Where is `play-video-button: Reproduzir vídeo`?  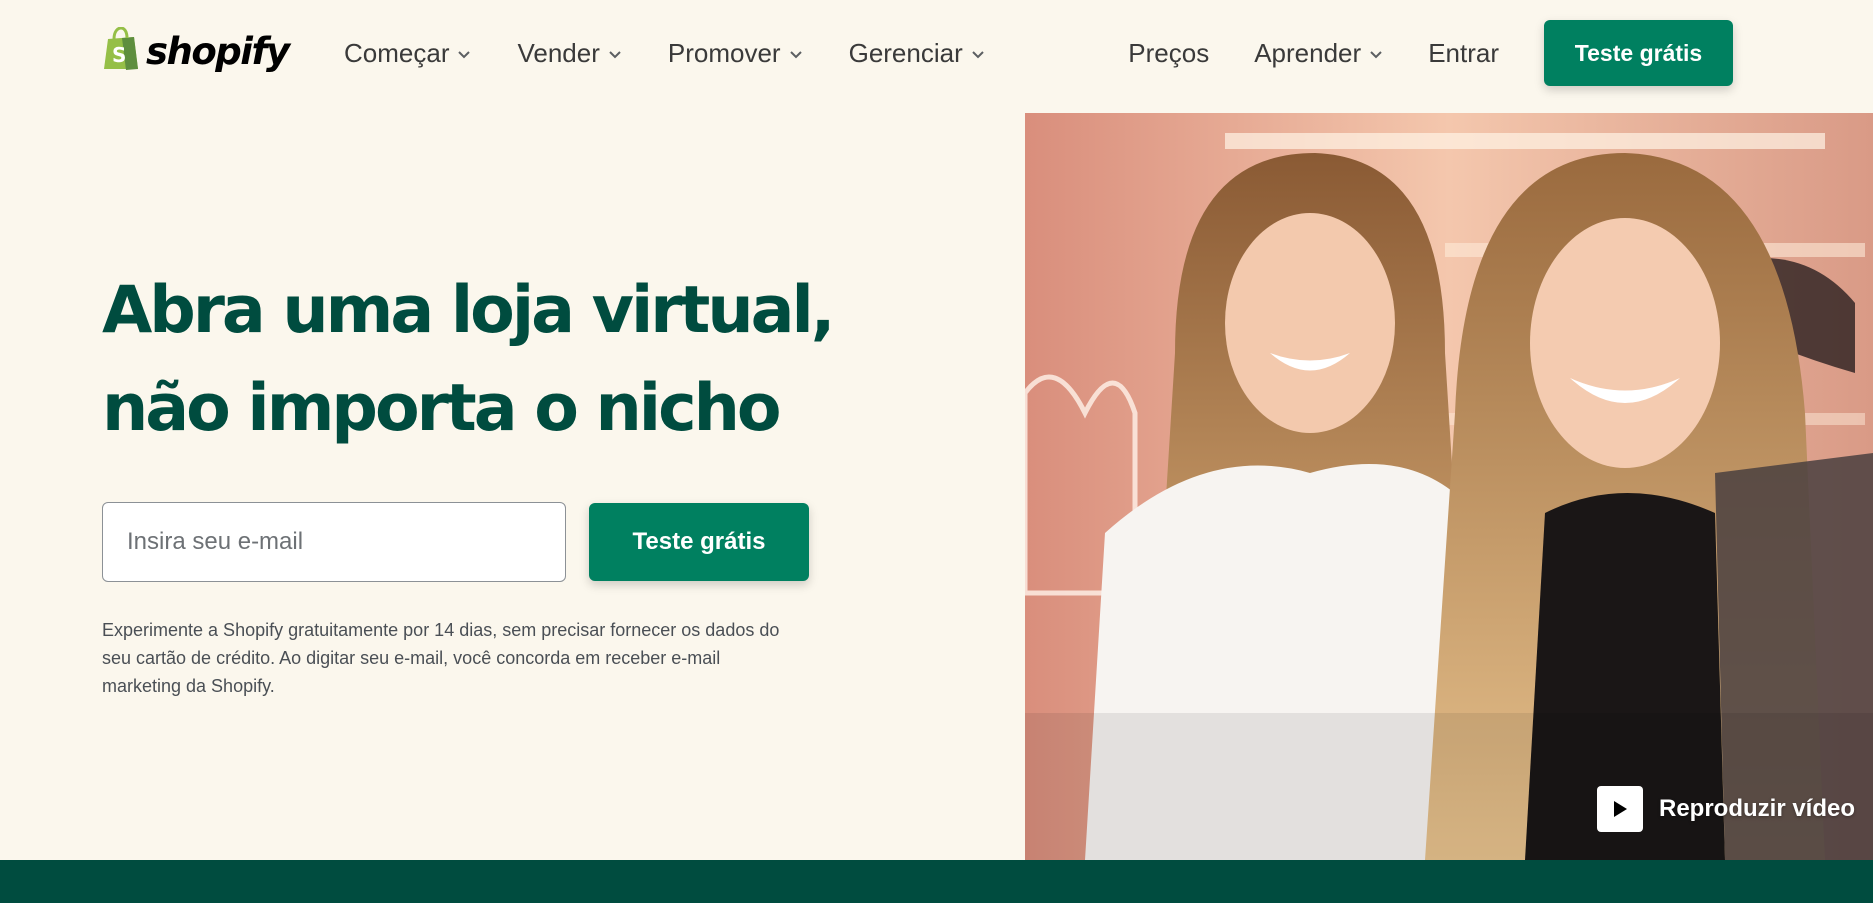 play-video-button: Reproduzir vídeo is located at coordinates (1726, 809).